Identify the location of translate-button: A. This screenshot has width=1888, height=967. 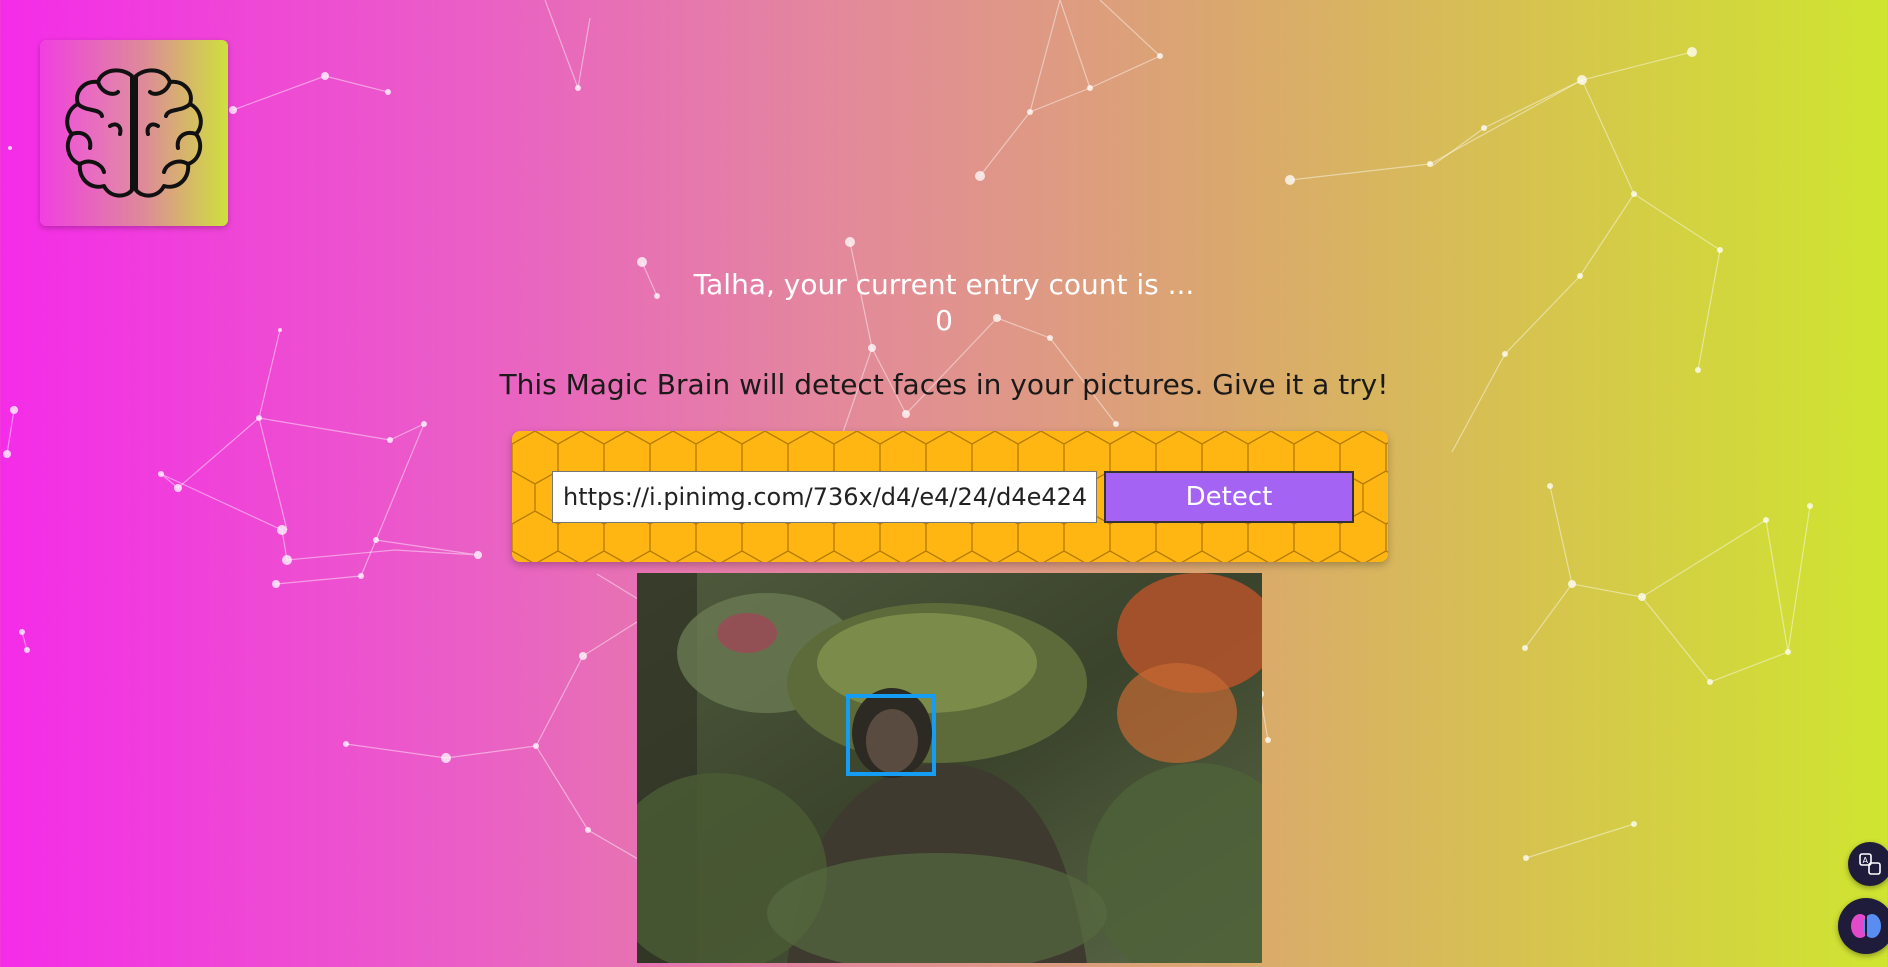
(1868, 864).